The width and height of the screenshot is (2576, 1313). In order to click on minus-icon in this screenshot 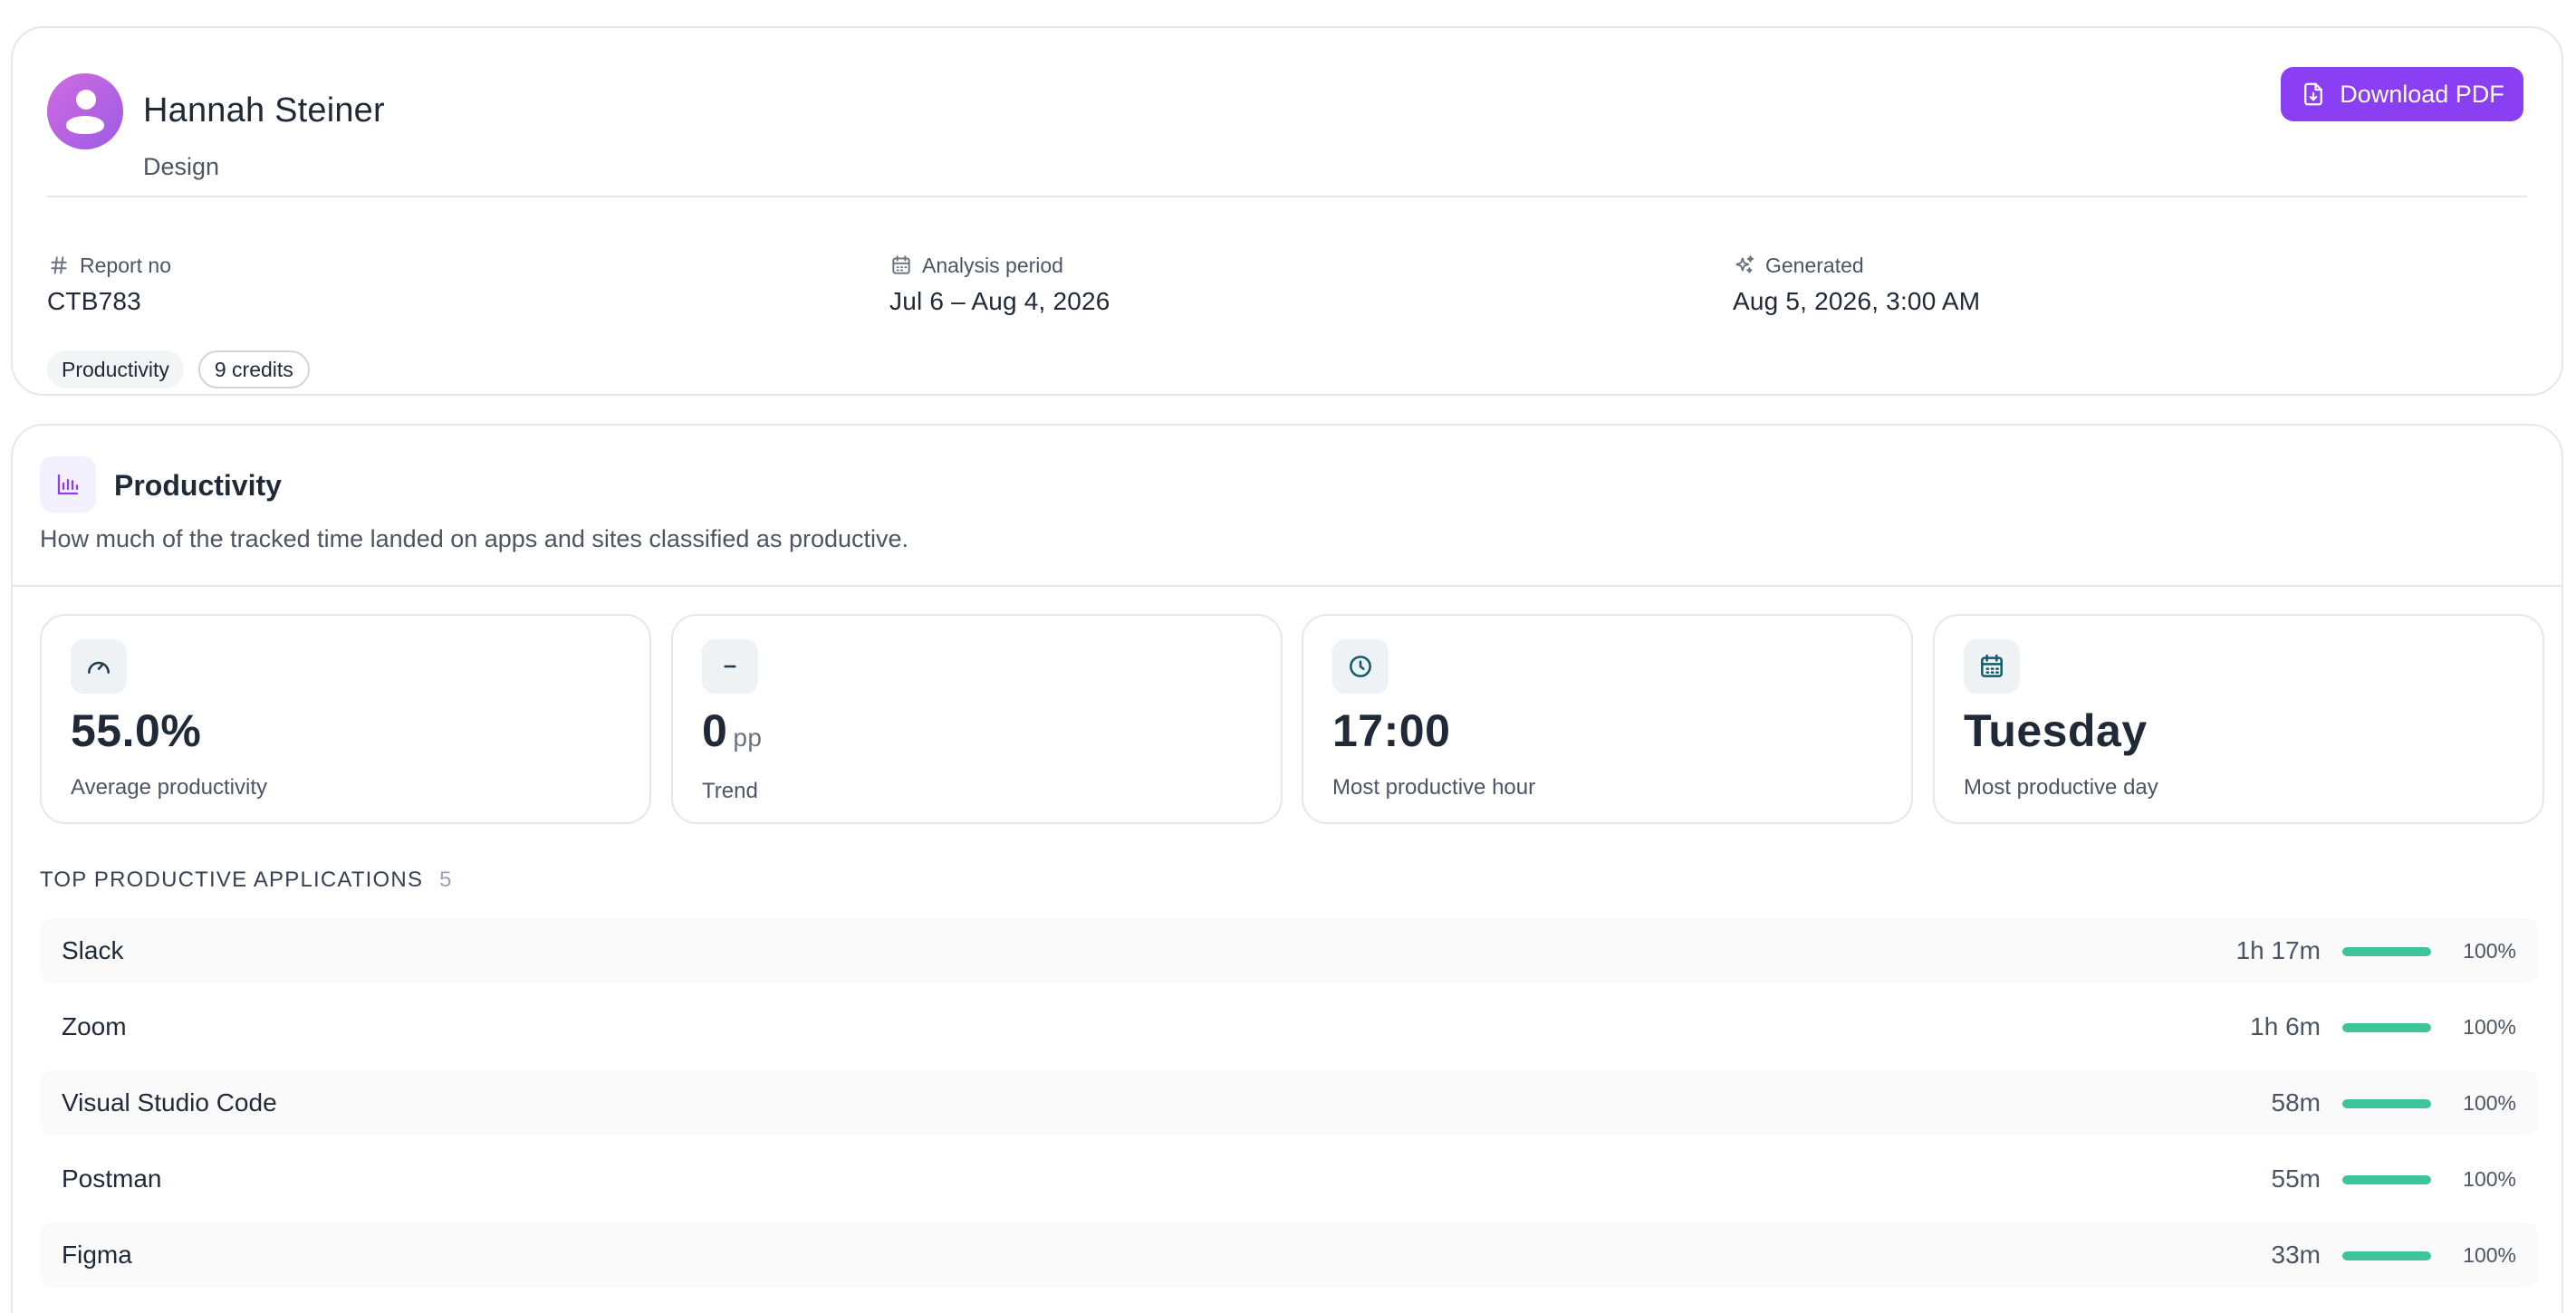, I will do `click(730, 667)`.